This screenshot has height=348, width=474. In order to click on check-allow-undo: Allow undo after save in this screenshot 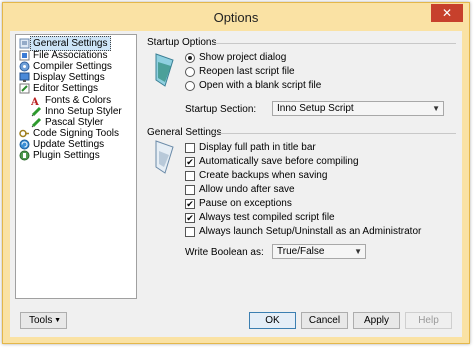, I will do `click(240, 189)`.